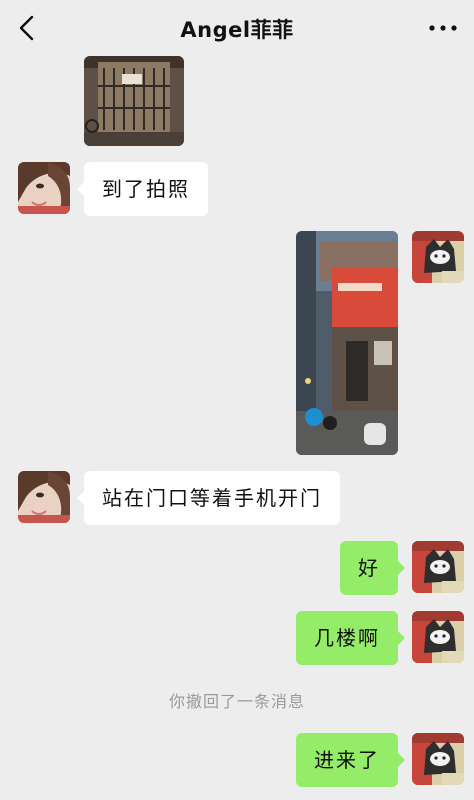 This screenshot has width=474, height=800. What do you see at coordinates (350, 638) in the screenshot?
I see `outgoing-text-message: 几楼啊` at bounding box center [350, 638].